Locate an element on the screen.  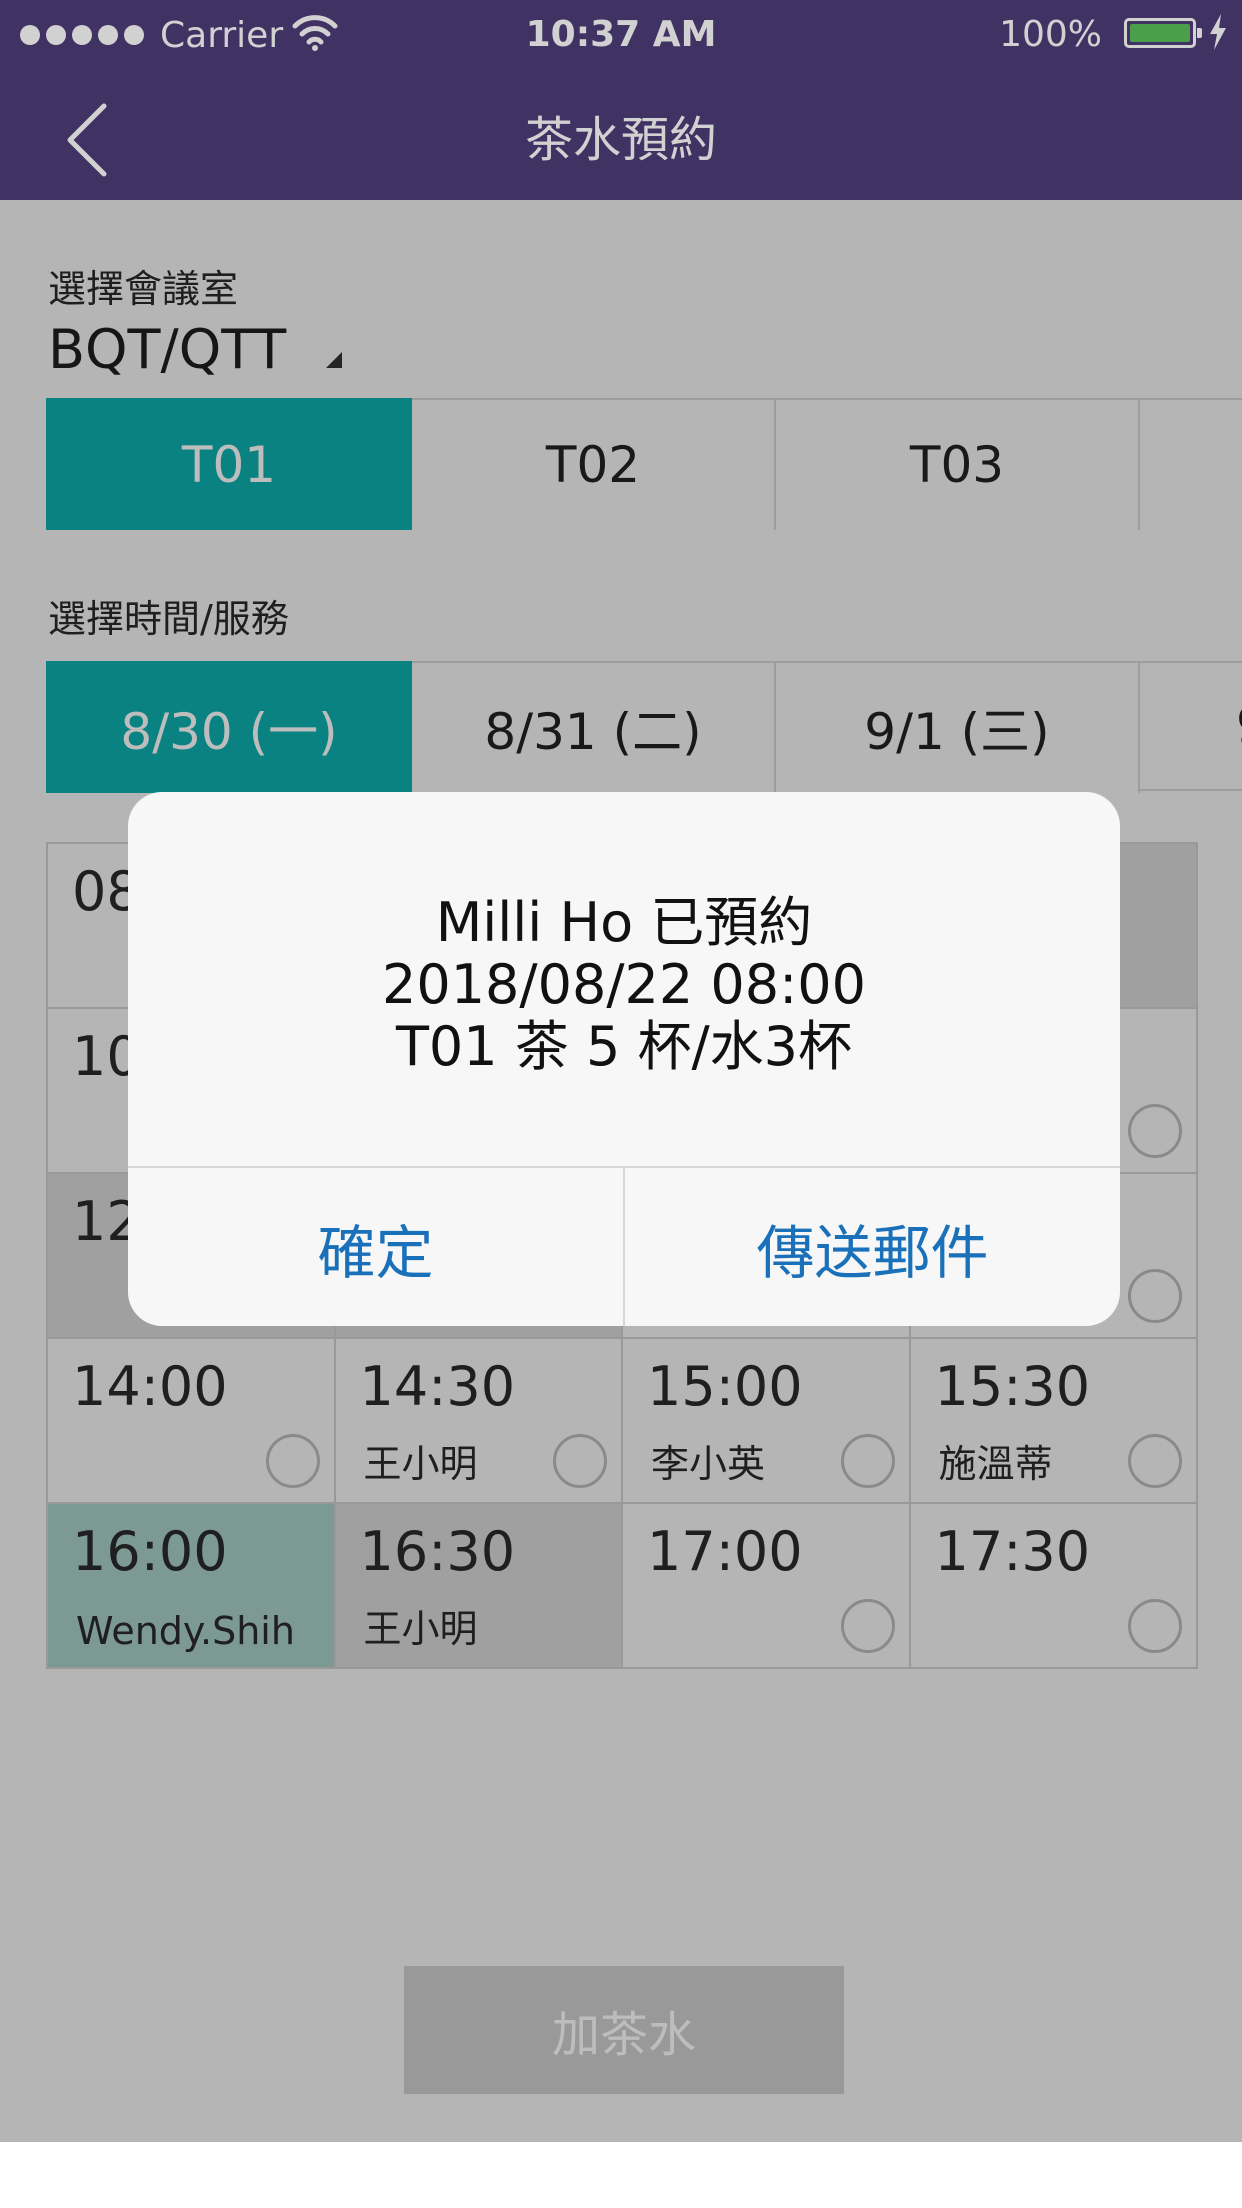
dialog-message-line2: 2018/08/22 08:00 is located at coordinates (624, 984).